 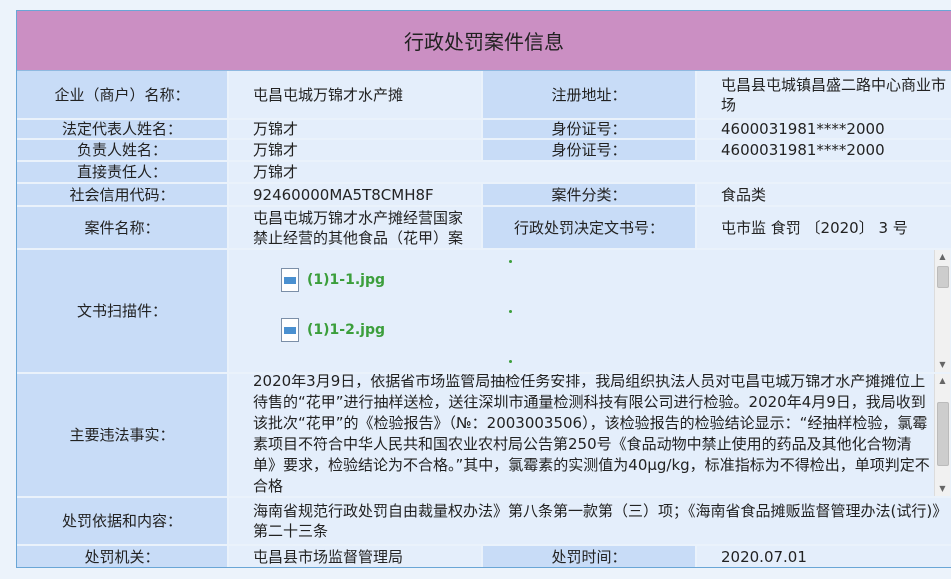 I want to click on legal-rep-value: 万锦才, so click(x=355, y=129).